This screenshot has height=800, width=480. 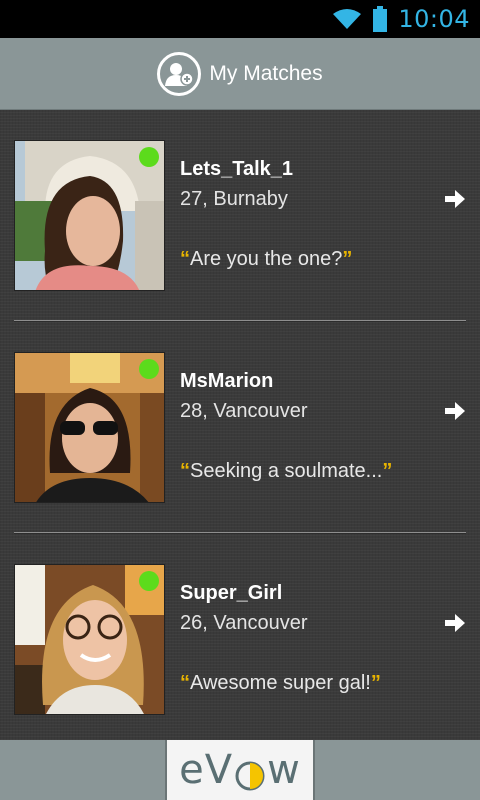 I want to click on footer-bar: eV w, so click(x=240, y=770).